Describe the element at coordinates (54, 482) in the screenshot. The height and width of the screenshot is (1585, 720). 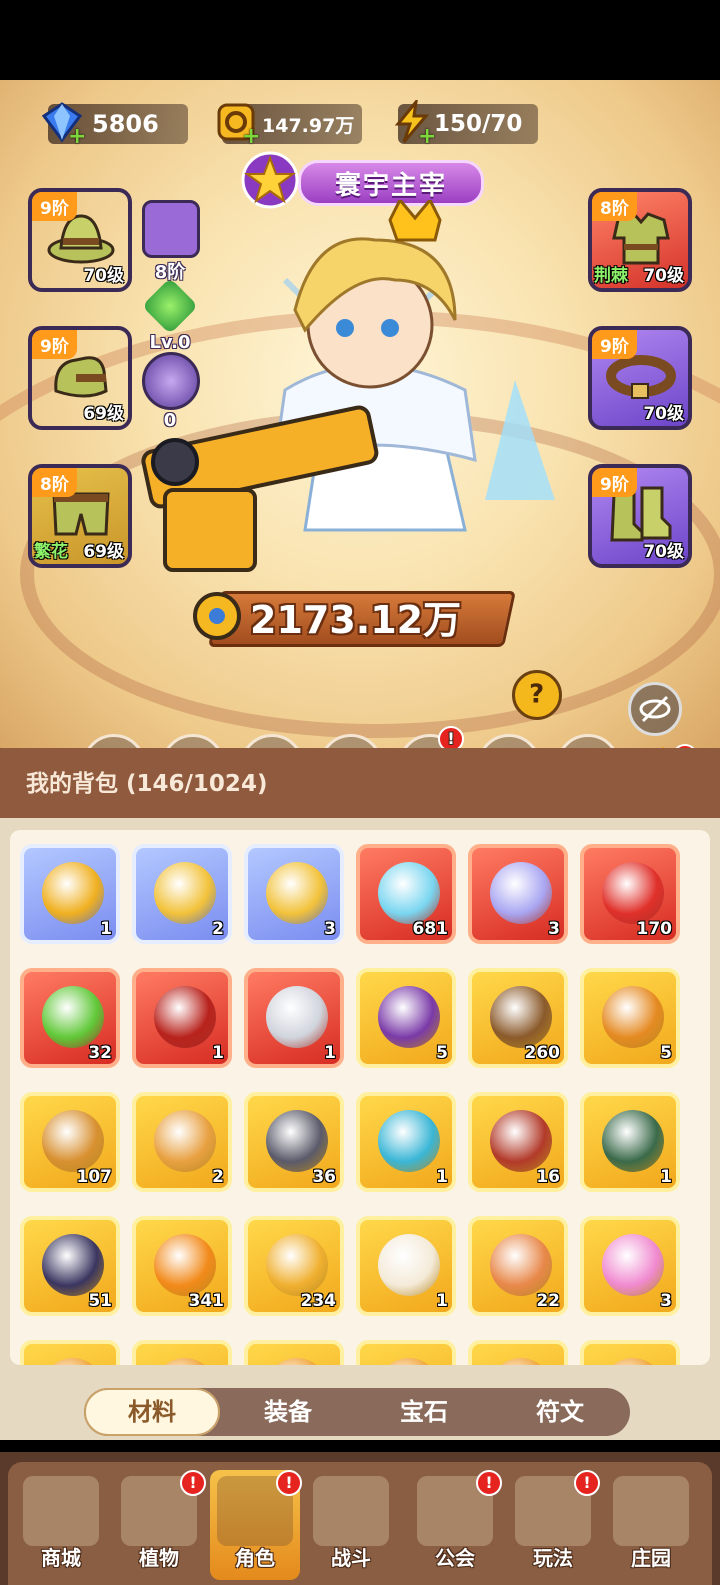
I see `tier-label: 8阶` at that location.